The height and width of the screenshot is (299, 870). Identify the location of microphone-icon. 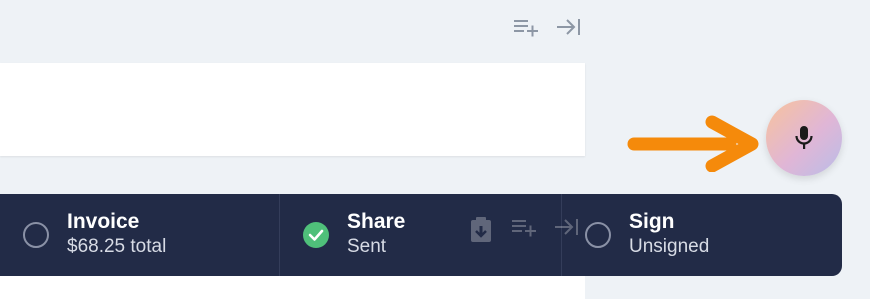
(804, 137).